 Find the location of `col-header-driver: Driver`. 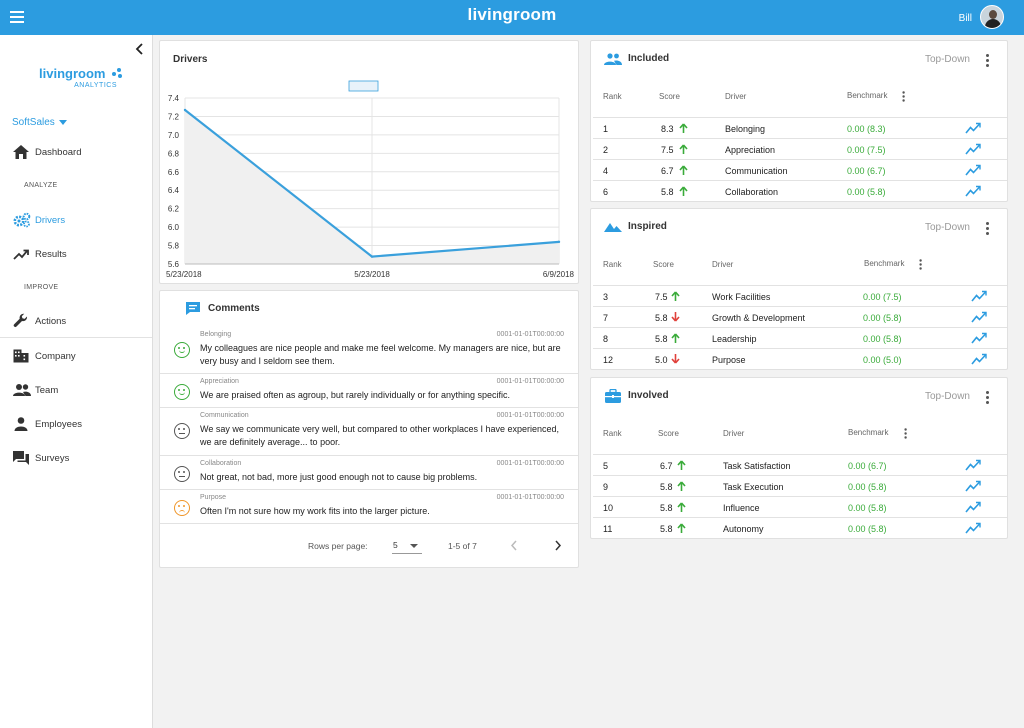

col-header-driver: Driver is located at coordinates (723, 264).